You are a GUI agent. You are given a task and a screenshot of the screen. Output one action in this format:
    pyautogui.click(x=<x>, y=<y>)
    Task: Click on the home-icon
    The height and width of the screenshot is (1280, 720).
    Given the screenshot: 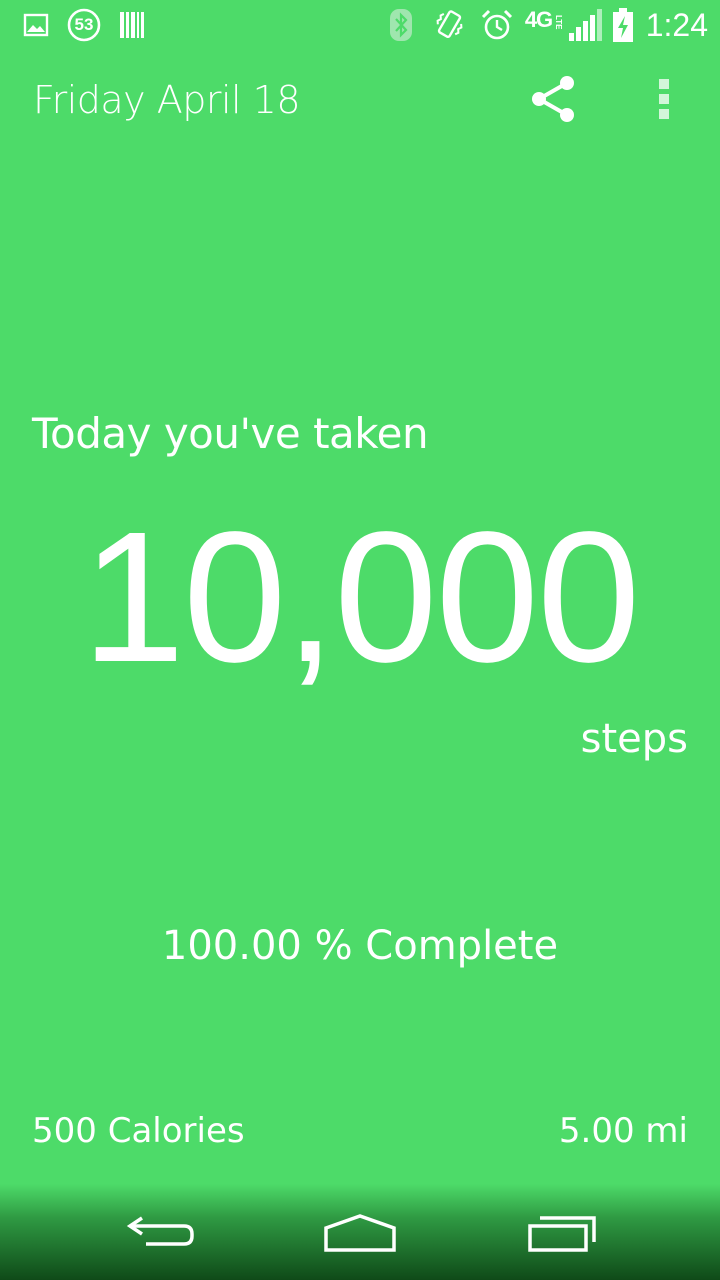 What is the action you would take?
    pyautogui.click(x=360, y=1233)
    